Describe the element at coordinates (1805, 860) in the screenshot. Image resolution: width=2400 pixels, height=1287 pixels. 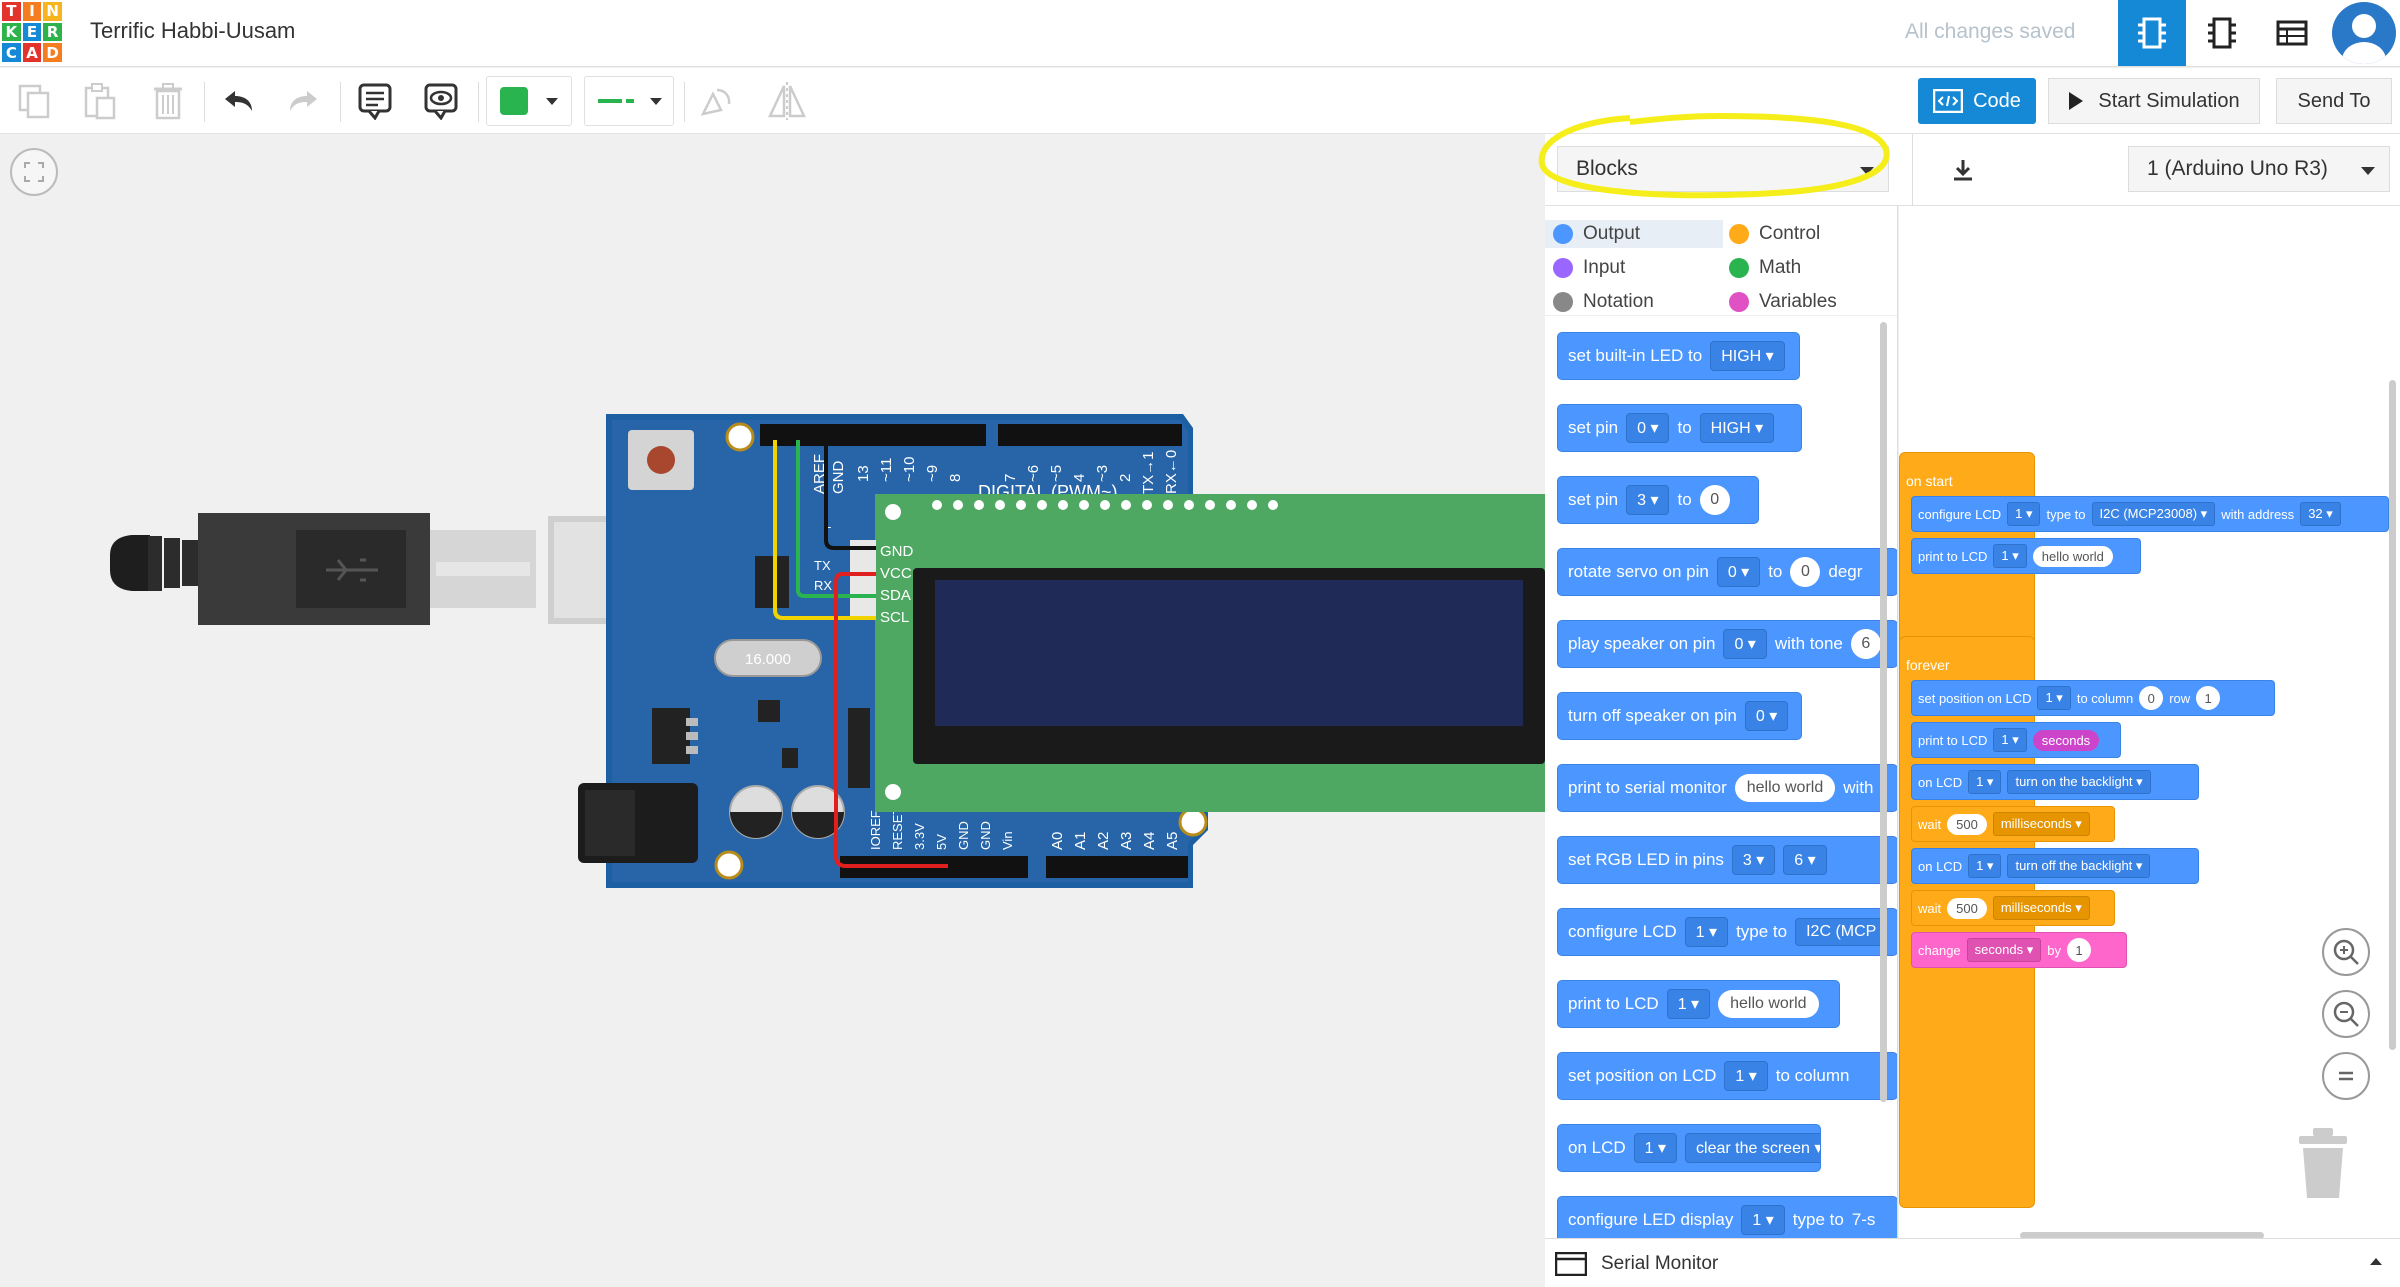
I see `block-dropdown: 6 ▾` at that location.